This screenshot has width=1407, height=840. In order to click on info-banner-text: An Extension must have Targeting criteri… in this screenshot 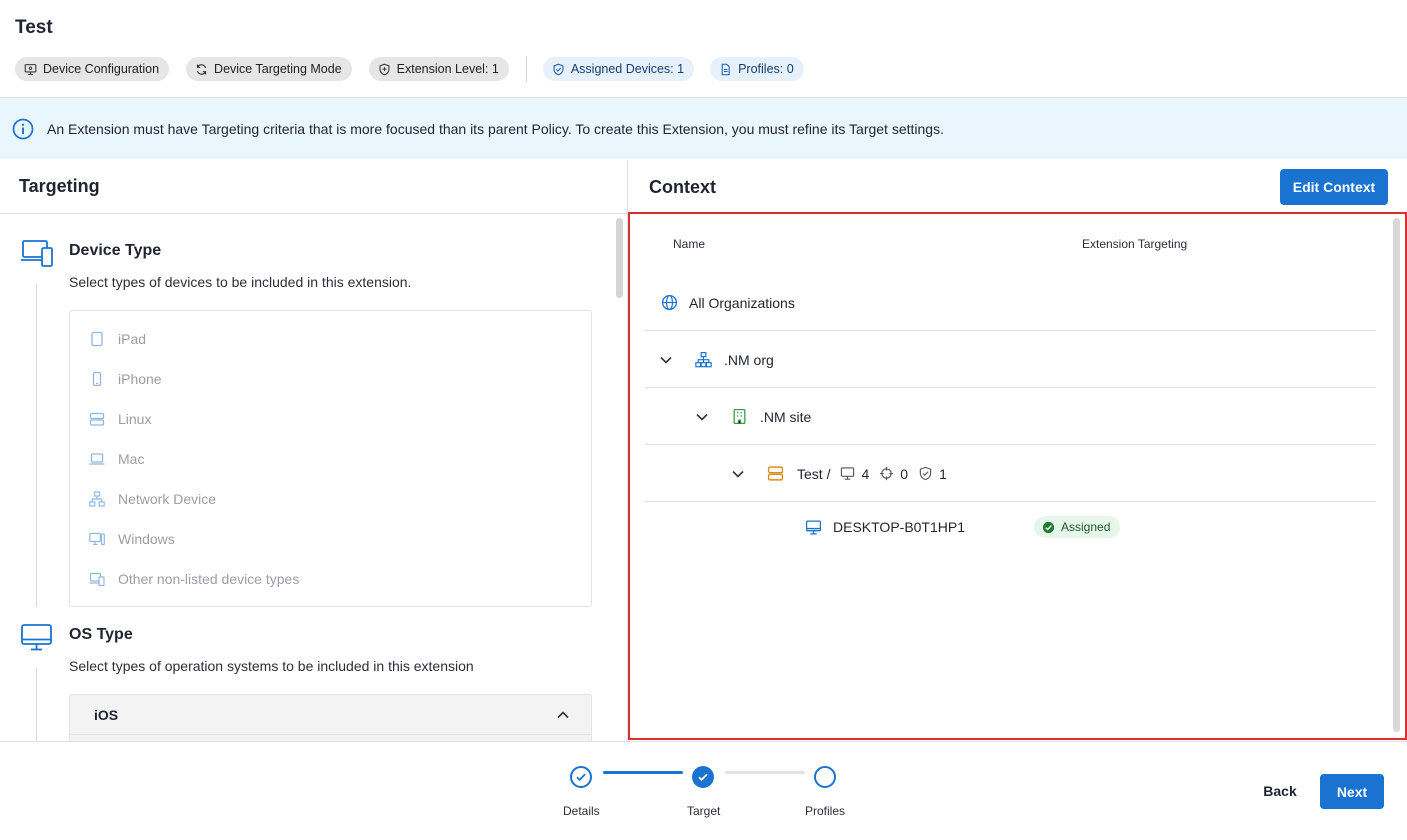, I will do `click(495, 128)`.